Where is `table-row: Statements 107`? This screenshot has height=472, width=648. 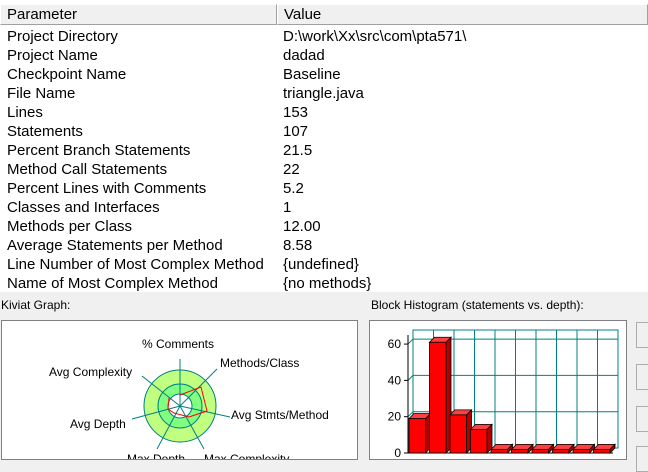 table-row: Statements 107 is located at coordinates (324, 131).